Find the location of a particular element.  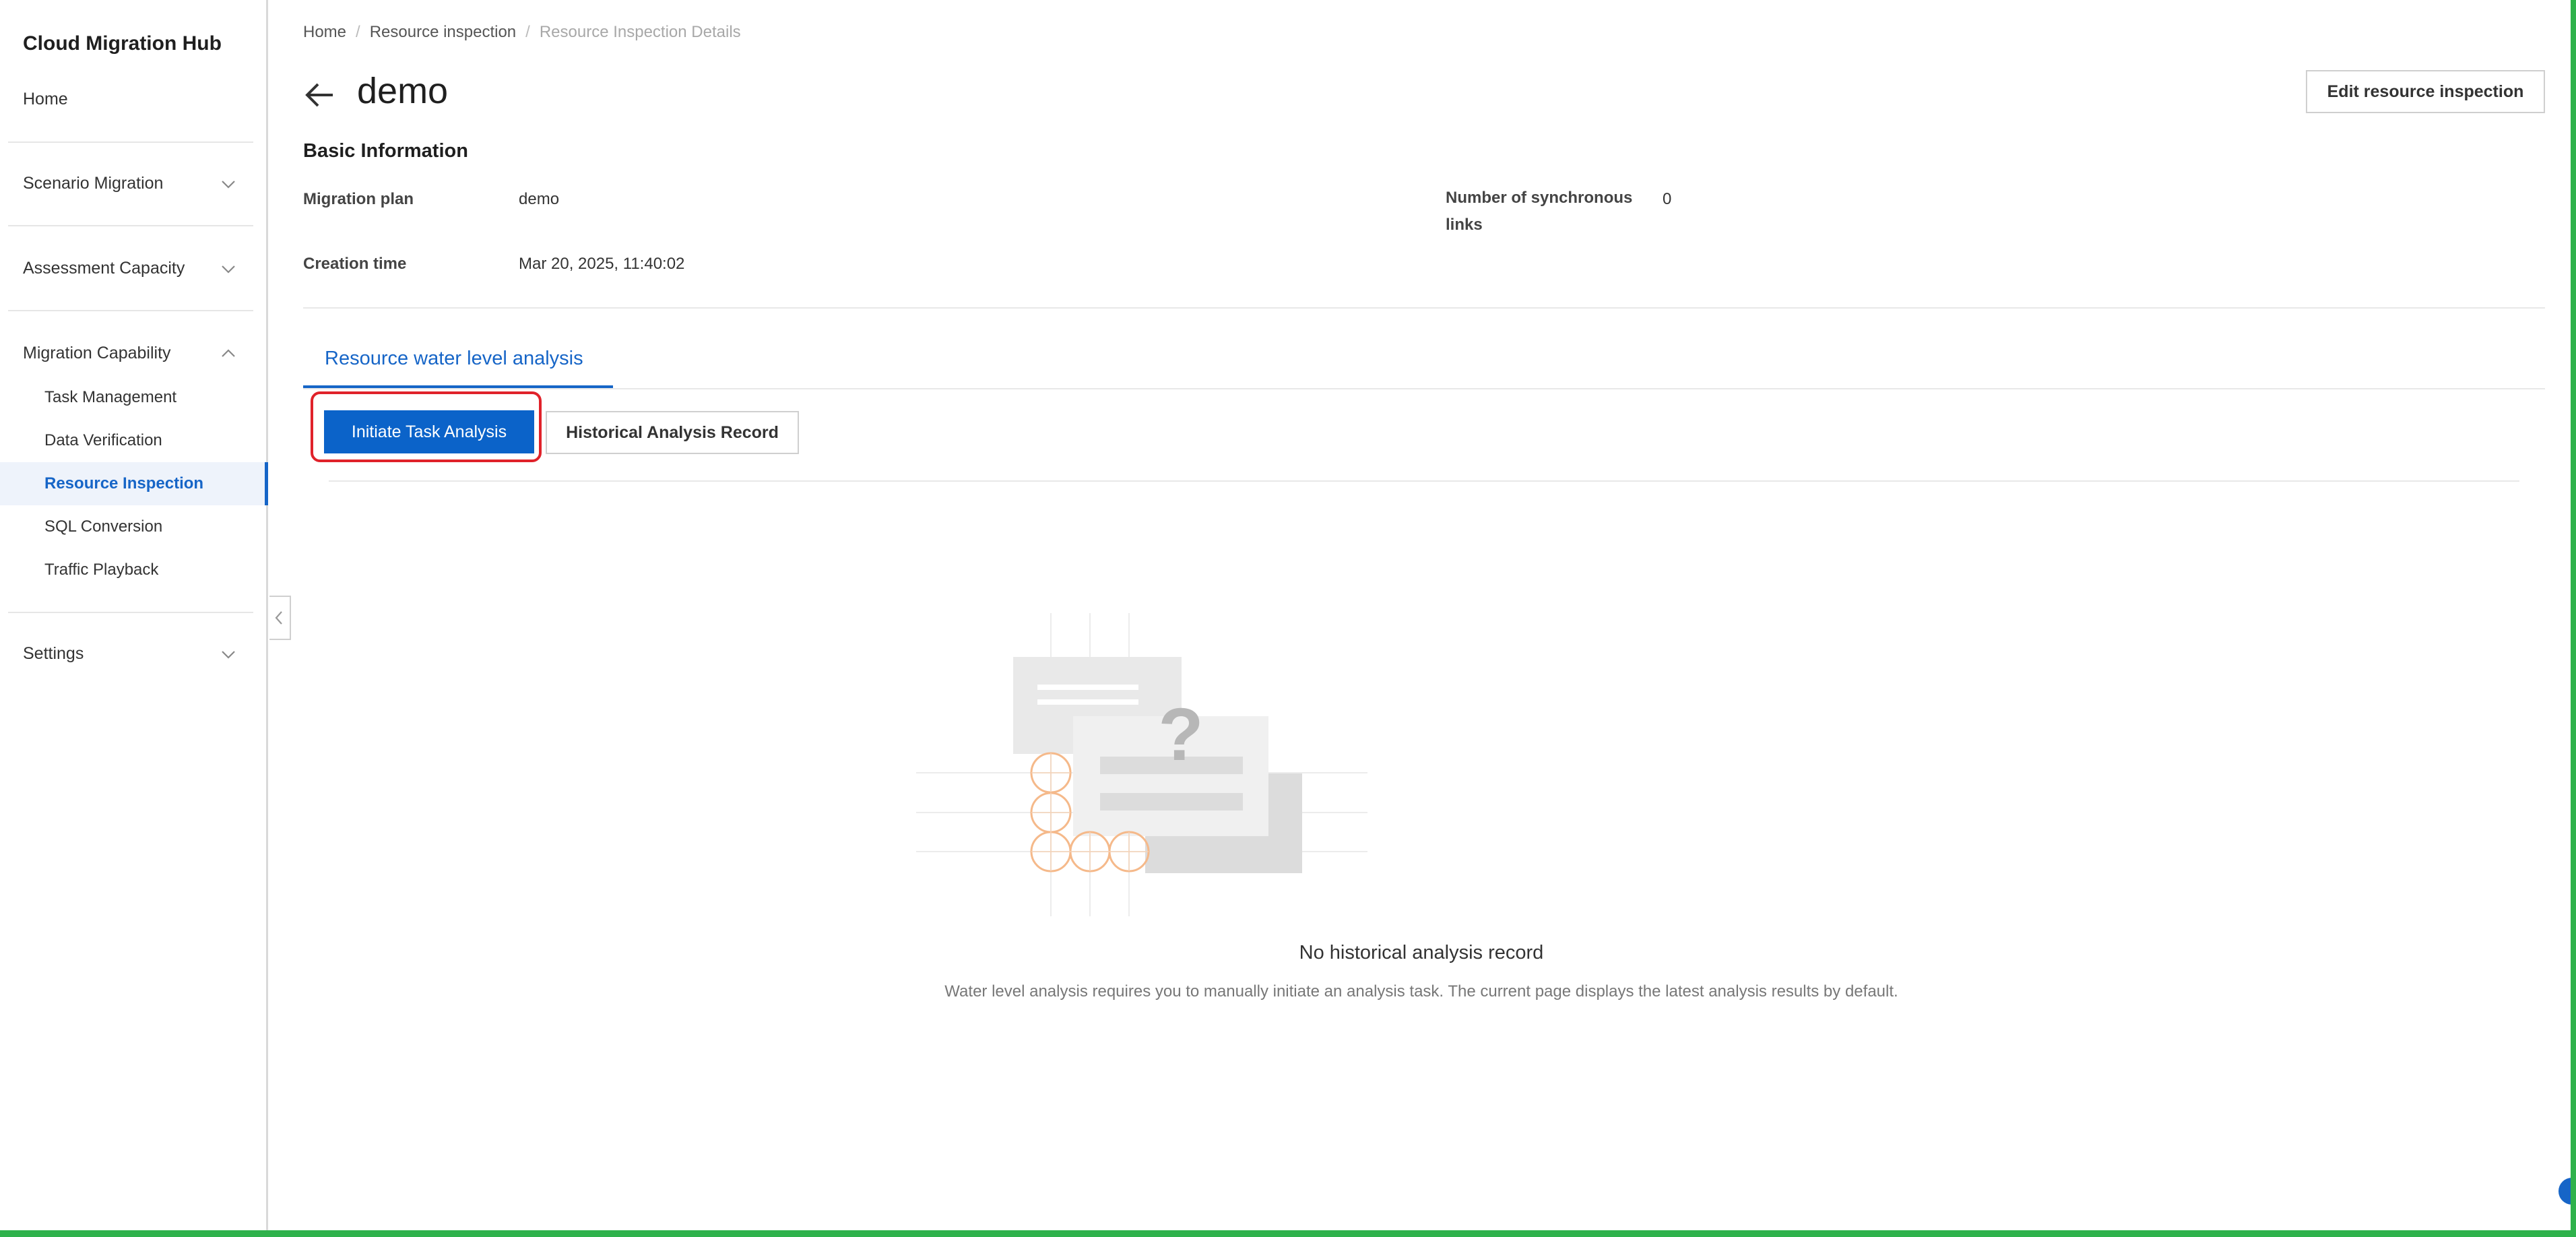

breadcrumb-current: Resource Inspection Details is located at coordinates (640, 32).